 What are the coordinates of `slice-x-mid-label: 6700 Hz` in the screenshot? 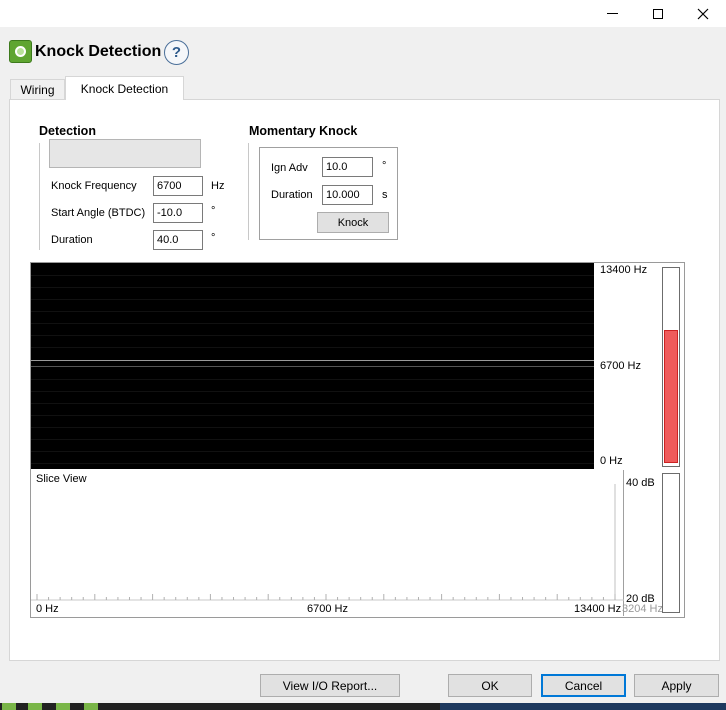 It's located at (327, 609).